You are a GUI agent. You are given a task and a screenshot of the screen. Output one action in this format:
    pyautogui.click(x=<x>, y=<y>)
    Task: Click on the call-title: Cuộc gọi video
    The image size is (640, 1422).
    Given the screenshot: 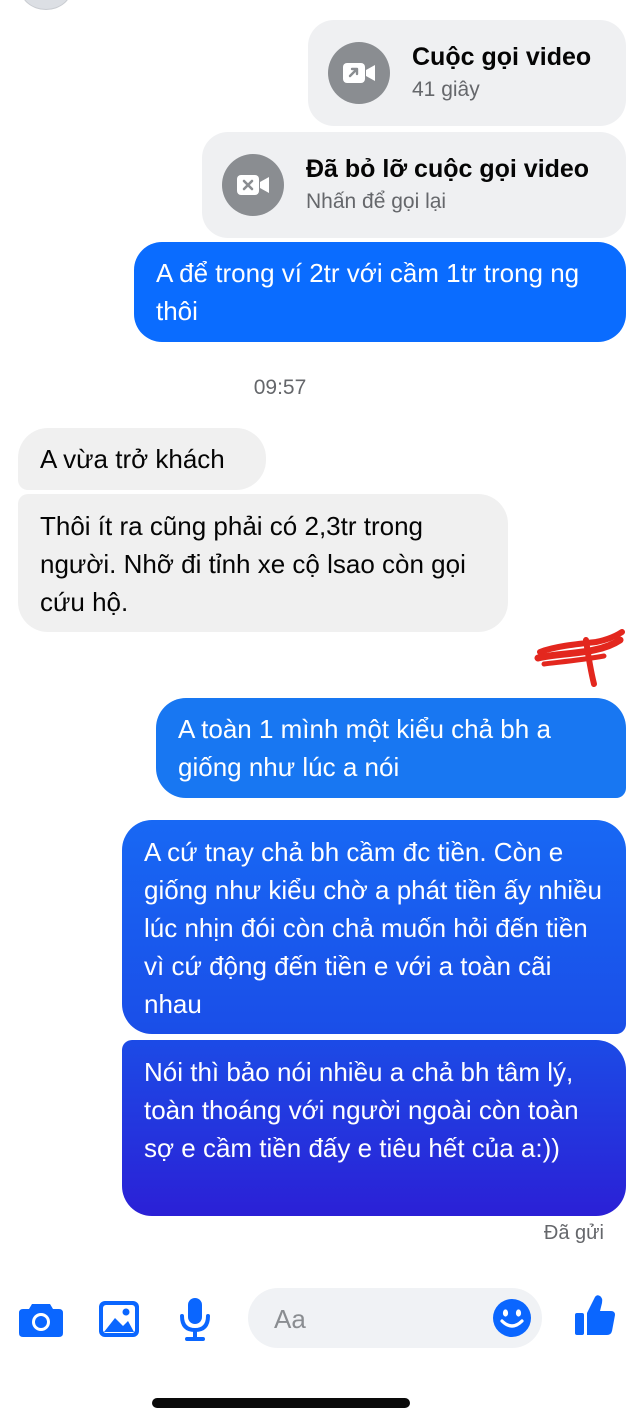 What is the action you would take?
    pyautogui.click(x=502, y=57)
    